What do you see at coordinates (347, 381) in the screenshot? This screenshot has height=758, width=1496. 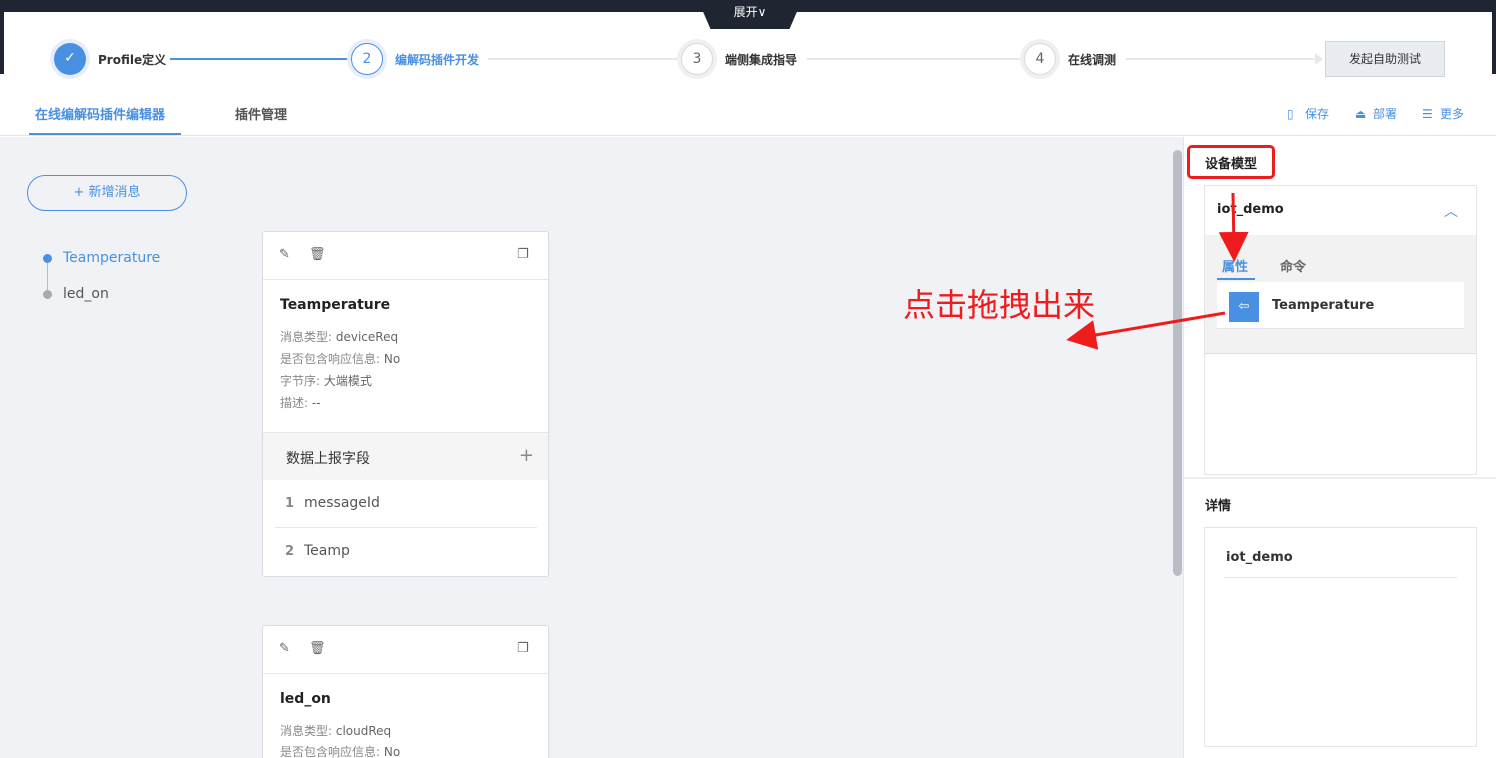 I see `info-value: 大端模式` at bounding box center [347, 381].